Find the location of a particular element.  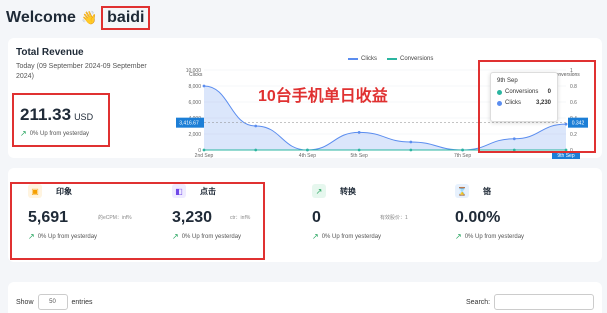

y-left-tick-label: 10,000 is located at coordinates (194, 71).